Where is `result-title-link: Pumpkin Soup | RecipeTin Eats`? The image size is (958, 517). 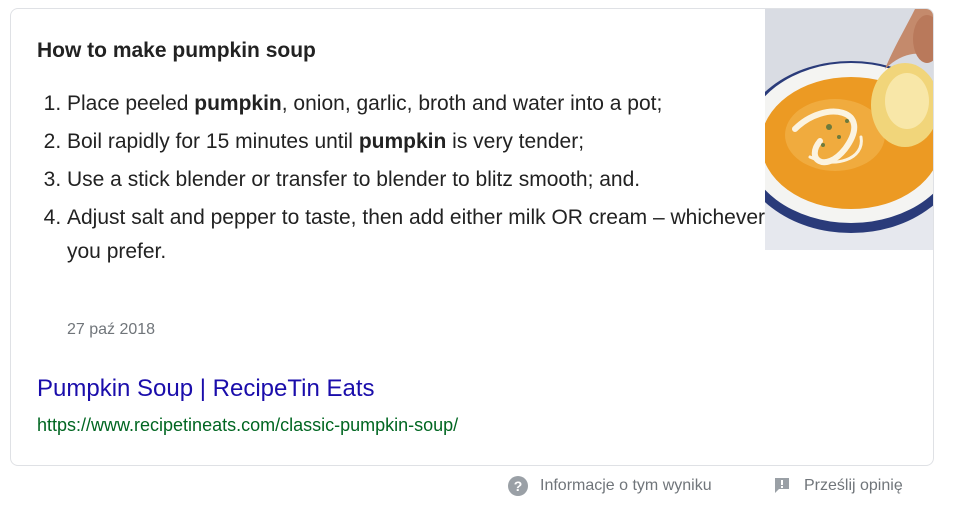 result-title-link: Pumpkin Soup | RecipeTin Eats is located at coordinates (206, 389).